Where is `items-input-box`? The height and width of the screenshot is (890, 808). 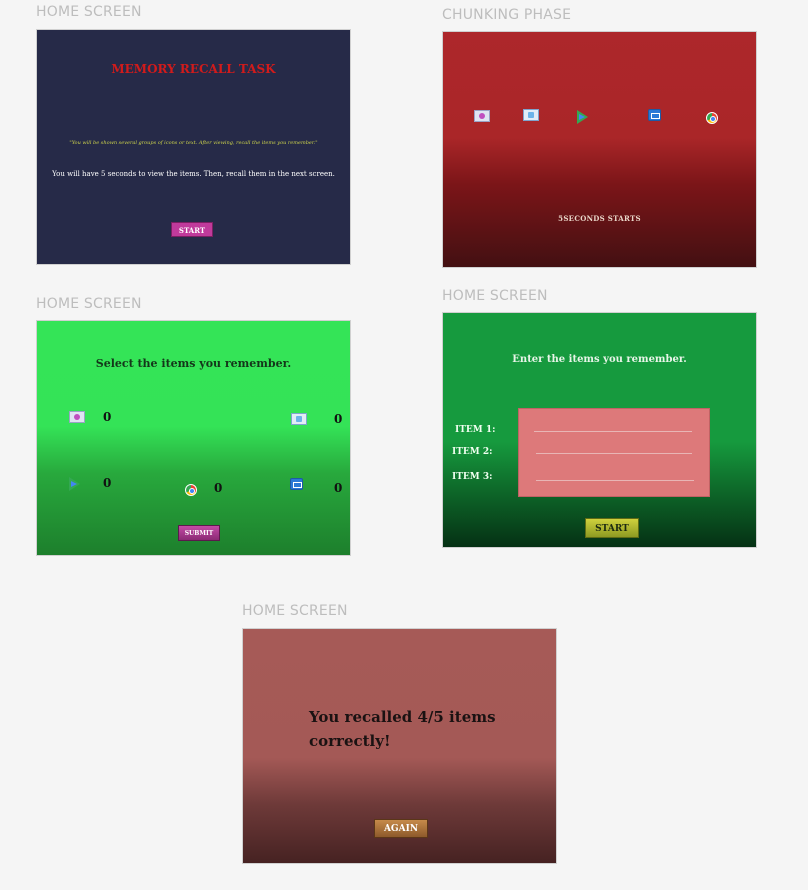
items-input-box is located at coordinates (614, 452).